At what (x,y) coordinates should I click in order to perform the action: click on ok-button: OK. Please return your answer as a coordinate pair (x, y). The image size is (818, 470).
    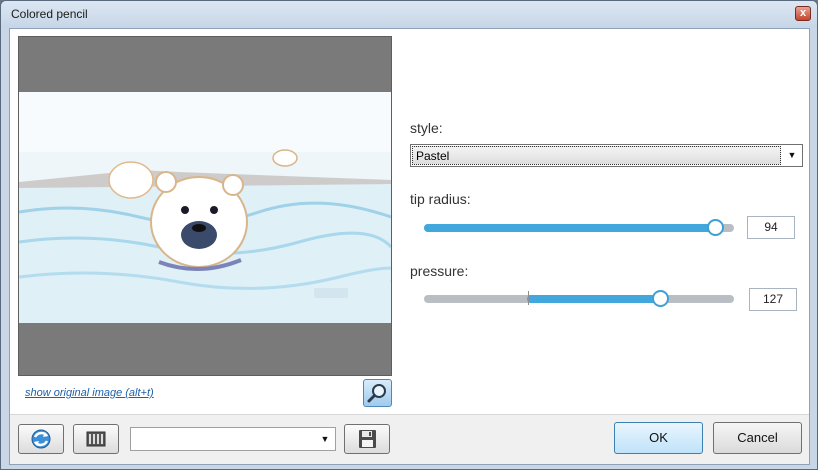
    Looking at the image, I should click on (658, 438).